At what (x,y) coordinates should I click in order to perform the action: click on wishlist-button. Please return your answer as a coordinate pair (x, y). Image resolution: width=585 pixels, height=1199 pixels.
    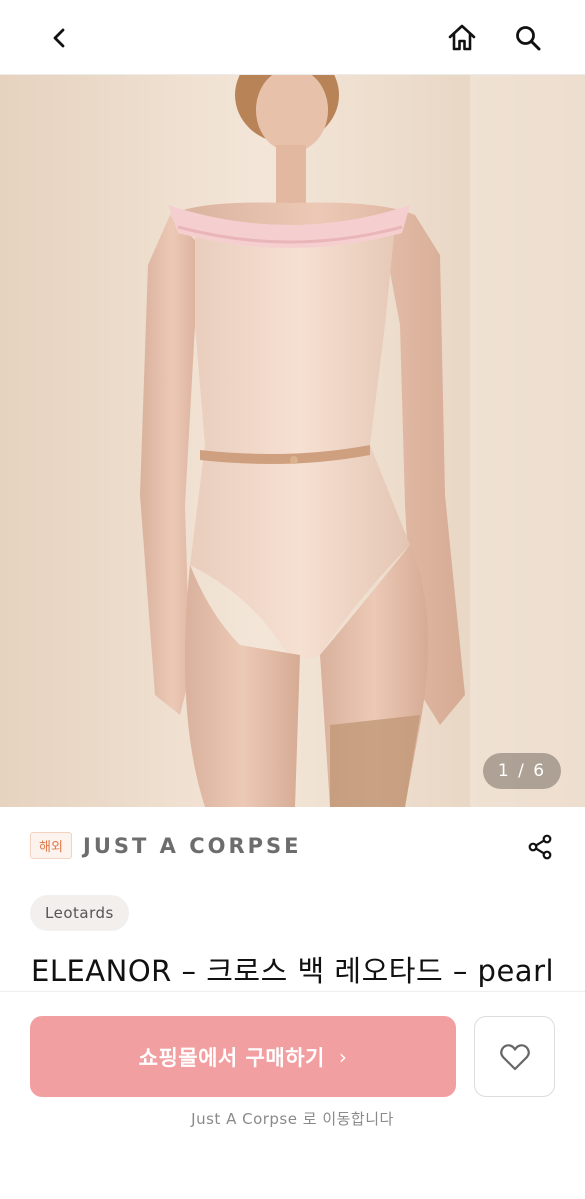
    Looking at the image, I should click on (514, 1056).